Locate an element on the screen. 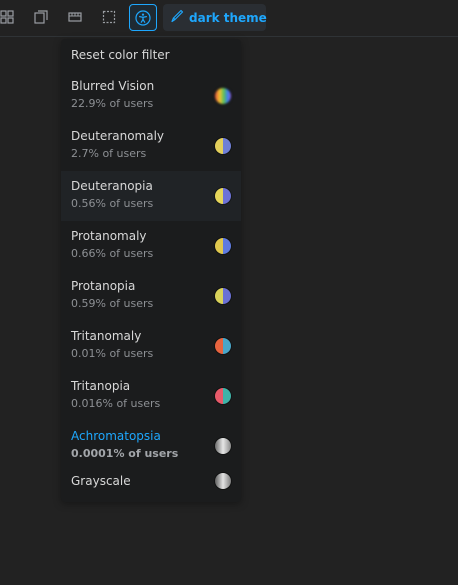  theme-button: dark theme is located at coordinates (215, 17).